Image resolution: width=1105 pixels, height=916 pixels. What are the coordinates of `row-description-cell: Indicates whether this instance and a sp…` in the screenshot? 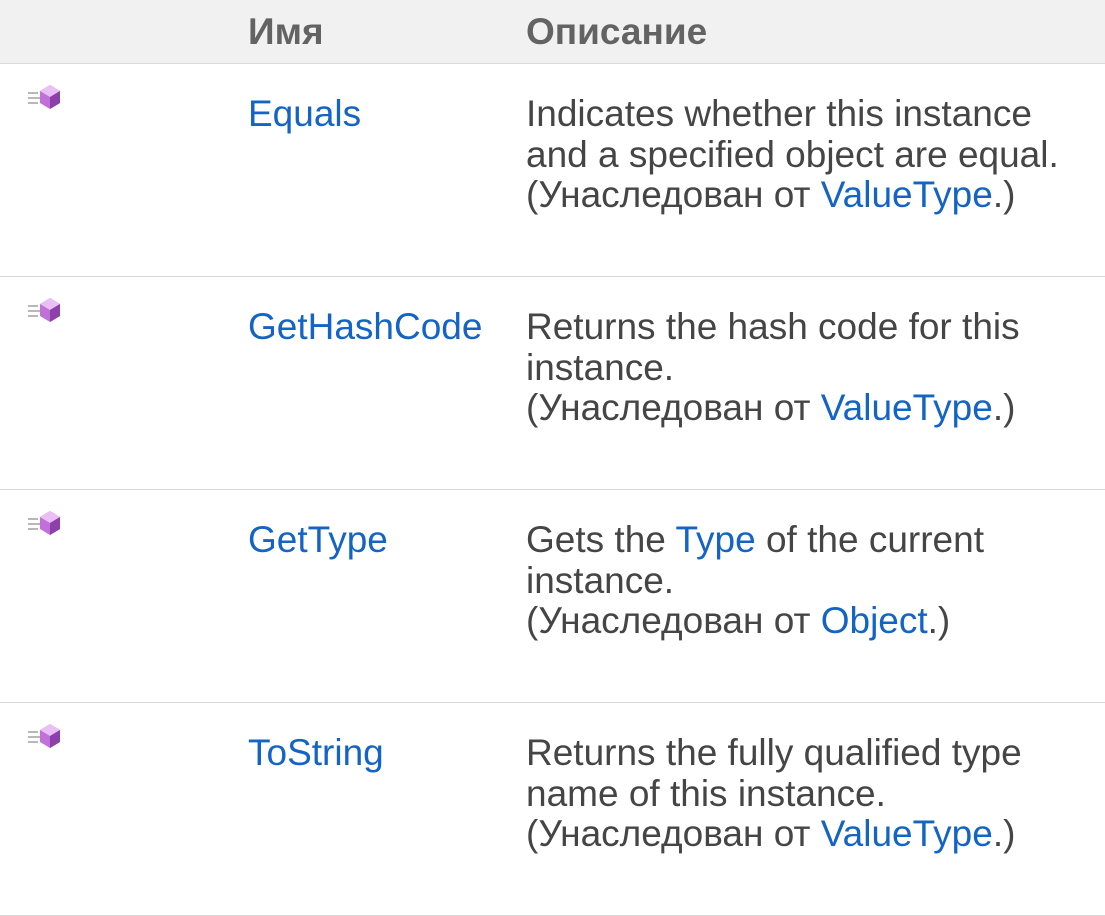 It's located at (811, 170).